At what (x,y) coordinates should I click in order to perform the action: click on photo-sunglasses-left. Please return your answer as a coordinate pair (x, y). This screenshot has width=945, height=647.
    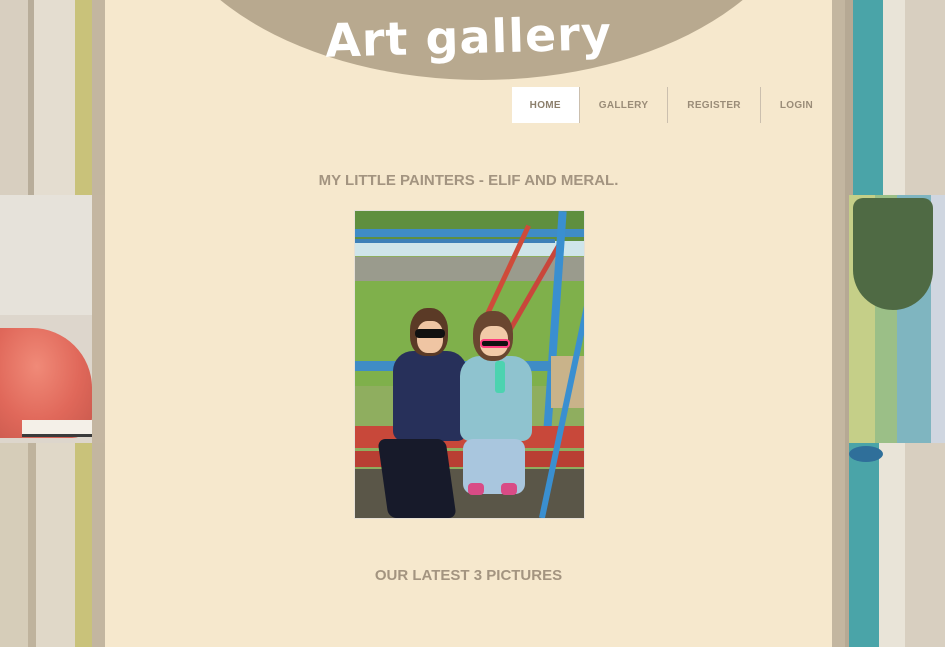
    Looking at the image, I should click on (430, 333).